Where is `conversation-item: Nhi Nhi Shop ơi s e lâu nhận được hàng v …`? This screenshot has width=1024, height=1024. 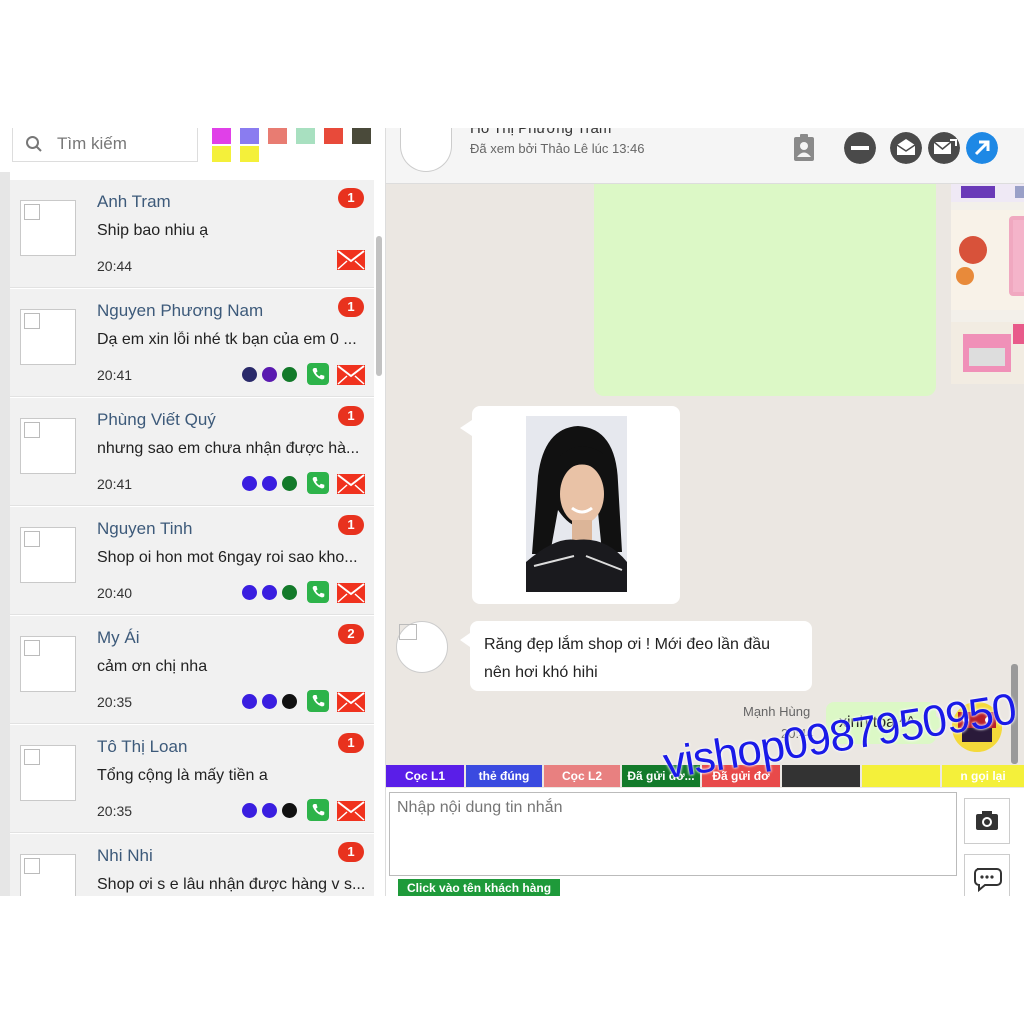
conversation-item: Nhi Nhi Shop ơi s e lâu nhận được hàng v … is located at coordinates (192, 865).